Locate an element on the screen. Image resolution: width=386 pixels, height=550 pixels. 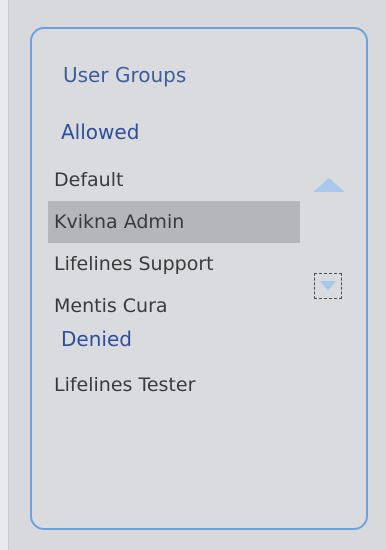
denied-groups-list: Lifelines Tester is located at coordinates (174, 385).